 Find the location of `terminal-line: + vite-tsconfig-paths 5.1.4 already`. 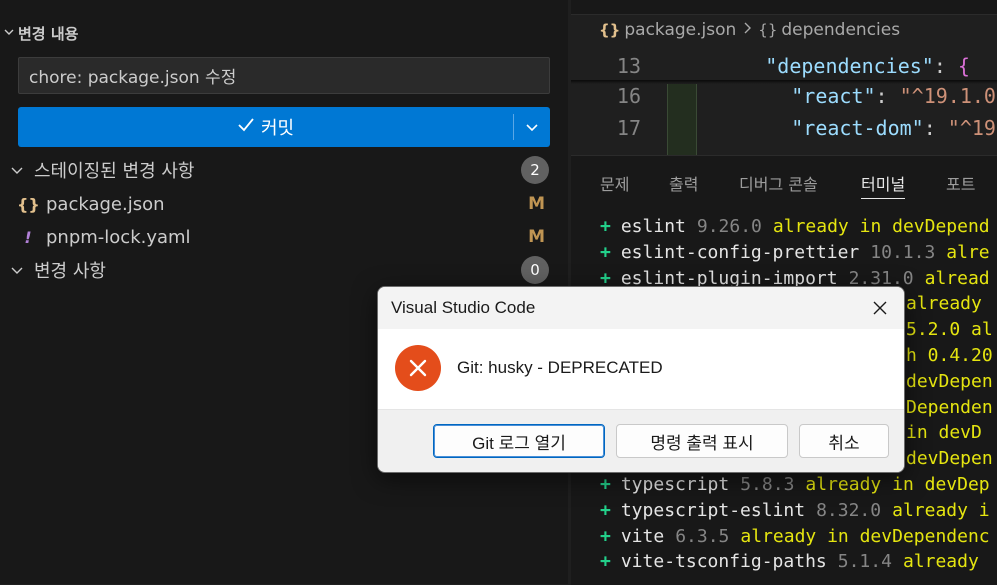

terminal-line: + vite-tsconfig-paths 5.1.4 already is located at coordinates (789, 561).